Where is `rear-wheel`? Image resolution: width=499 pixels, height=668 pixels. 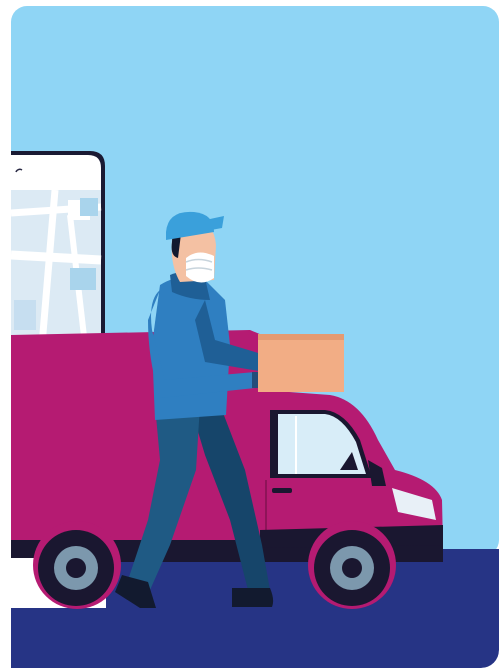
rear-wheel is located at coordinates (76, 568).